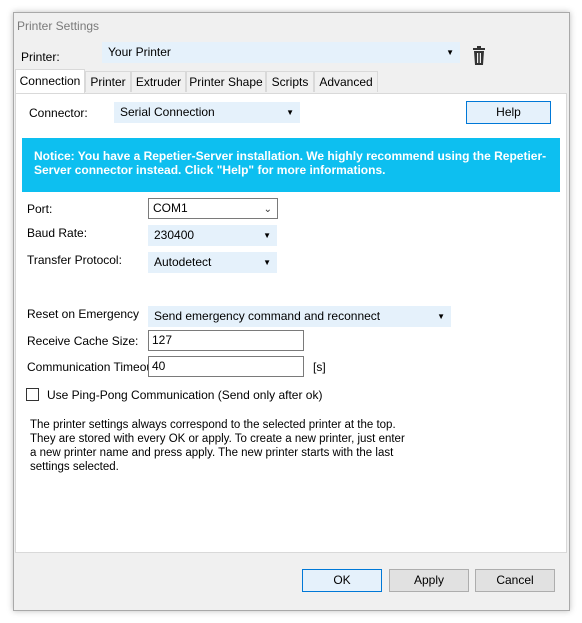 The width and height of the screenshot is (582, 623). What do you see at coordinates (226, 340) in the screenshot?
I see `receive-cache-input: 127` at bounding box center [226, 340].